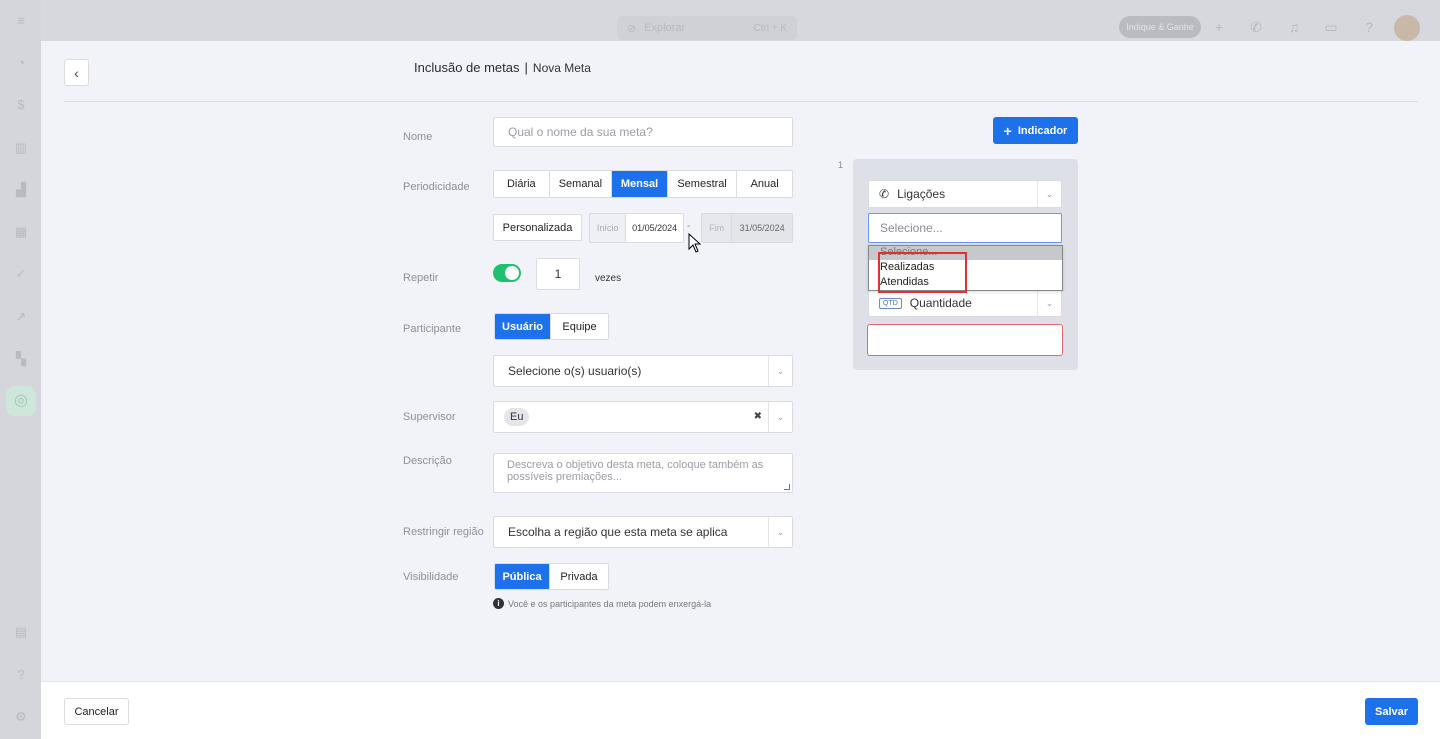 This screenshot has width=1440, height=739. I want to click on add-indicator-label: Indicador, so click(1042, 130).